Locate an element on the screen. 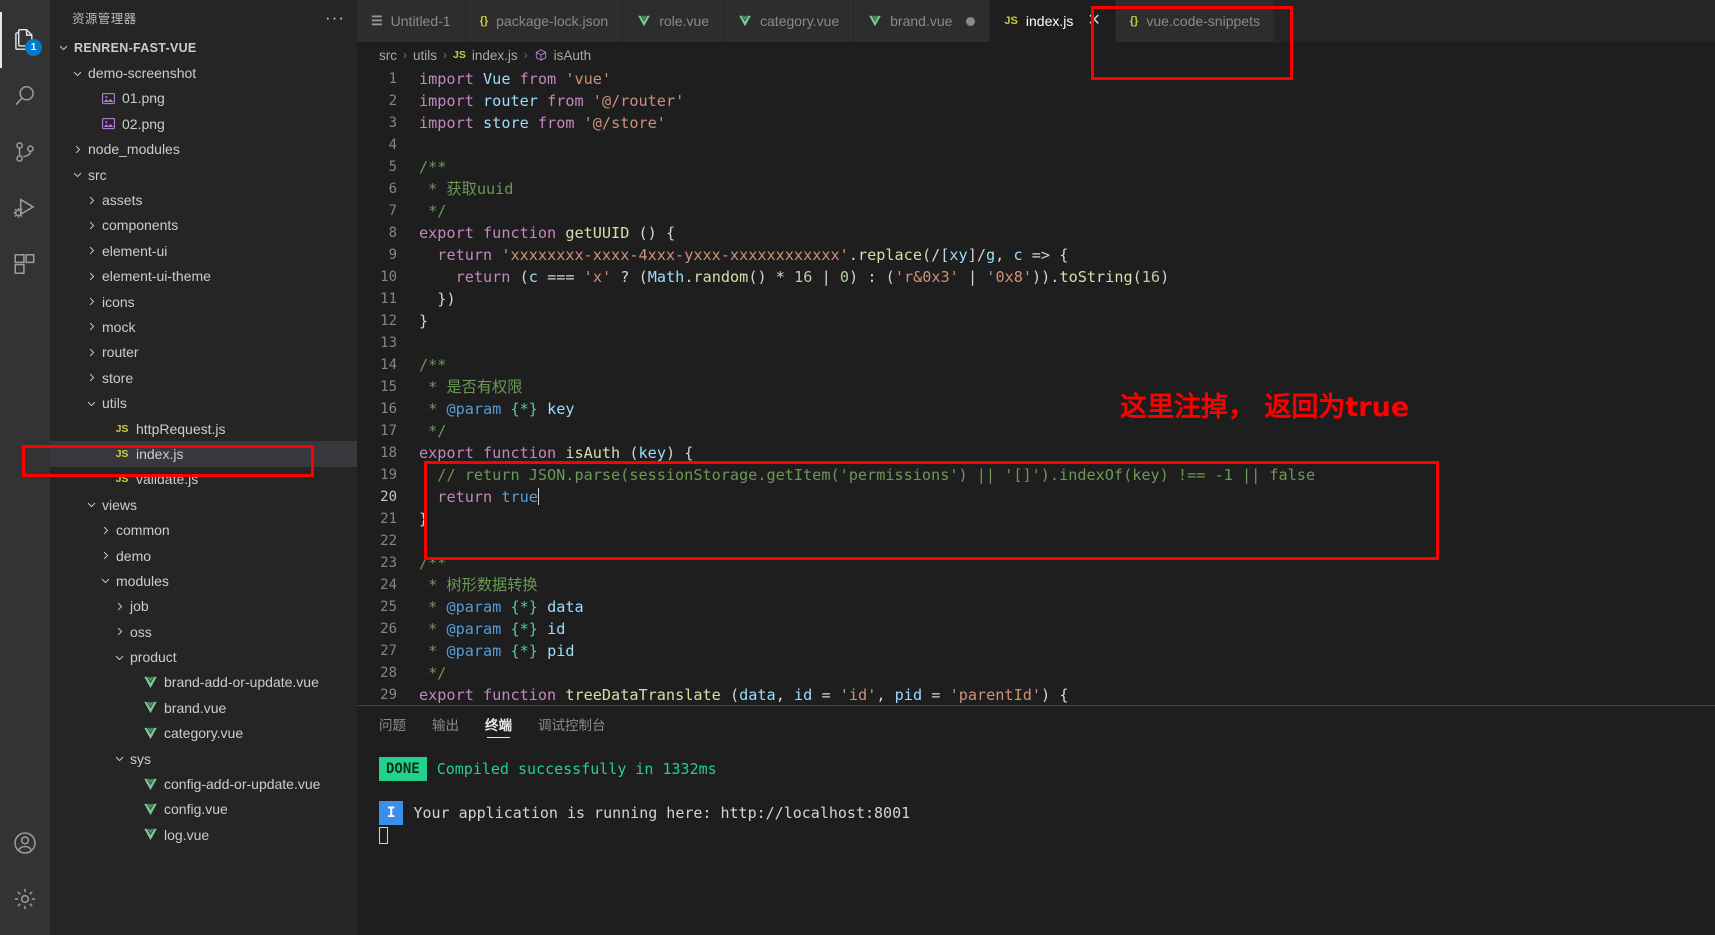 This screenshot has height=935, width=1715. tree-item-index-js: JS index.js is located at coordinates (203, 454).